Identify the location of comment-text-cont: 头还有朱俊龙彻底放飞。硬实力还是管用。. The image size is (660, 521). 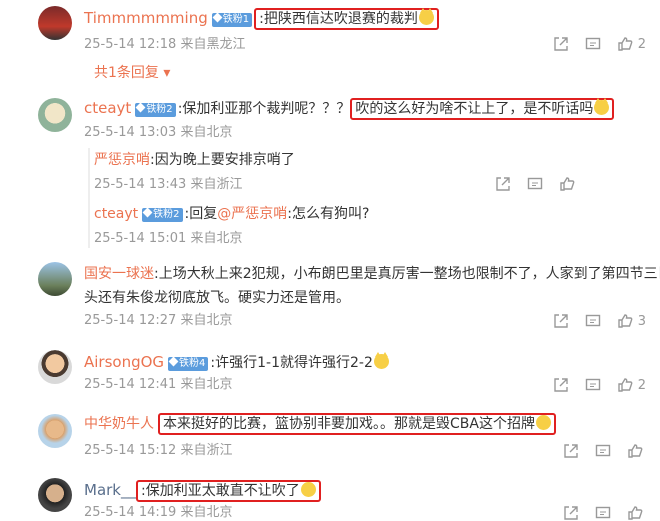
(217, 298).